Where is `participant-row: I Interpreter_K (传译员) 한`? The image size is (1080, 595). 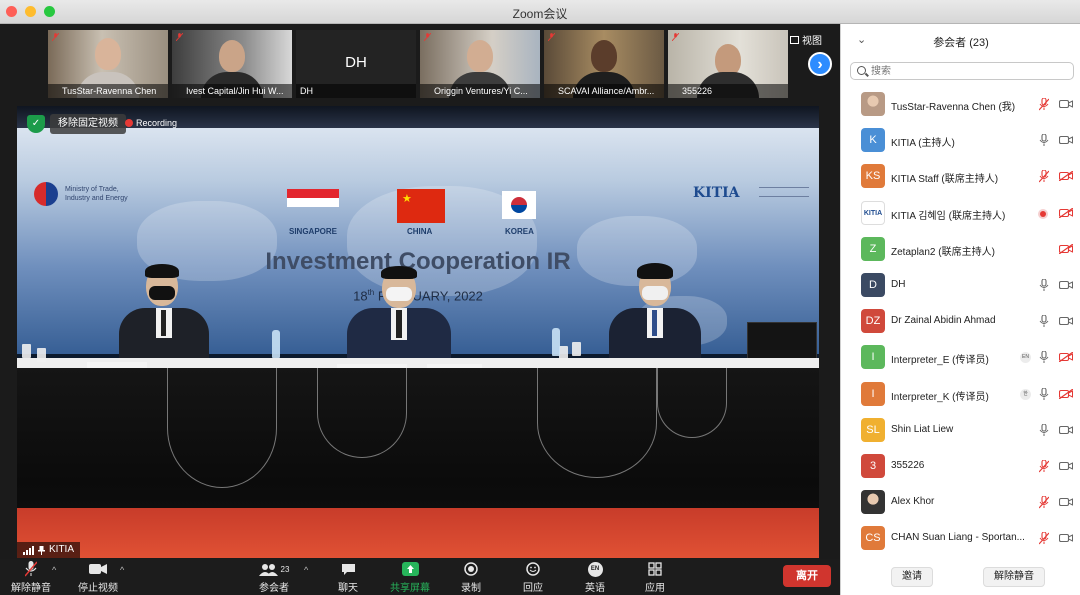
participant-row: I Interpreter_K (传译员) 한 is located at coordinates (960, 394).